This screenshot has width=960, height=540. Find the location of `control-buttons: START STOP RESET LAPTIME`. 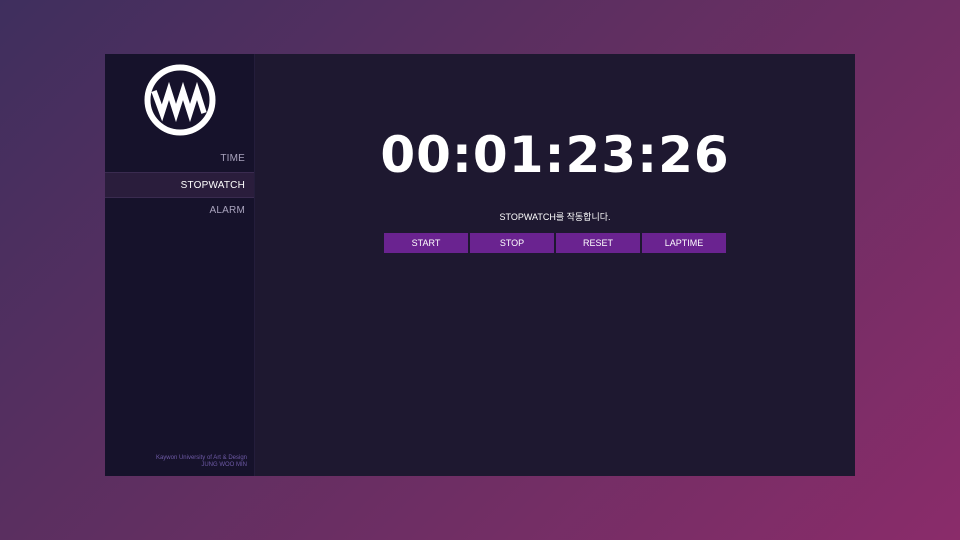

control-buttons: START STOP RESET LAPTIME is located at coordinates (555, 243).